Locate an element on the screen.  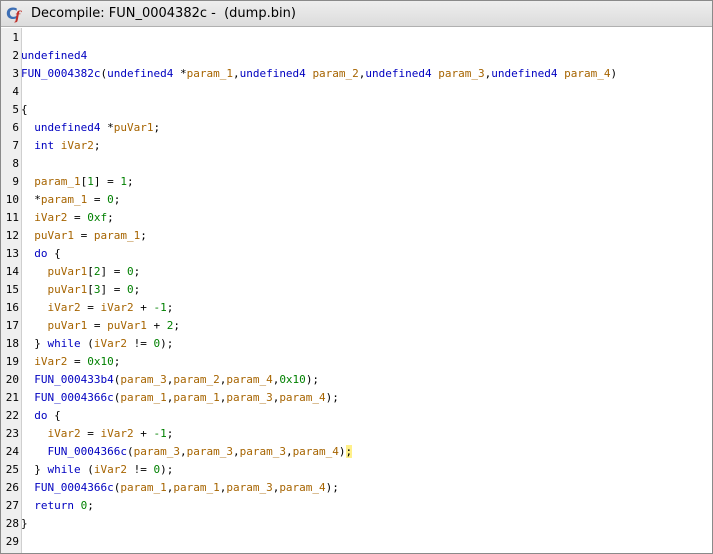
code-line: 23 iVar2 = iVar2 + -1; is located at coordinates (356, 434).